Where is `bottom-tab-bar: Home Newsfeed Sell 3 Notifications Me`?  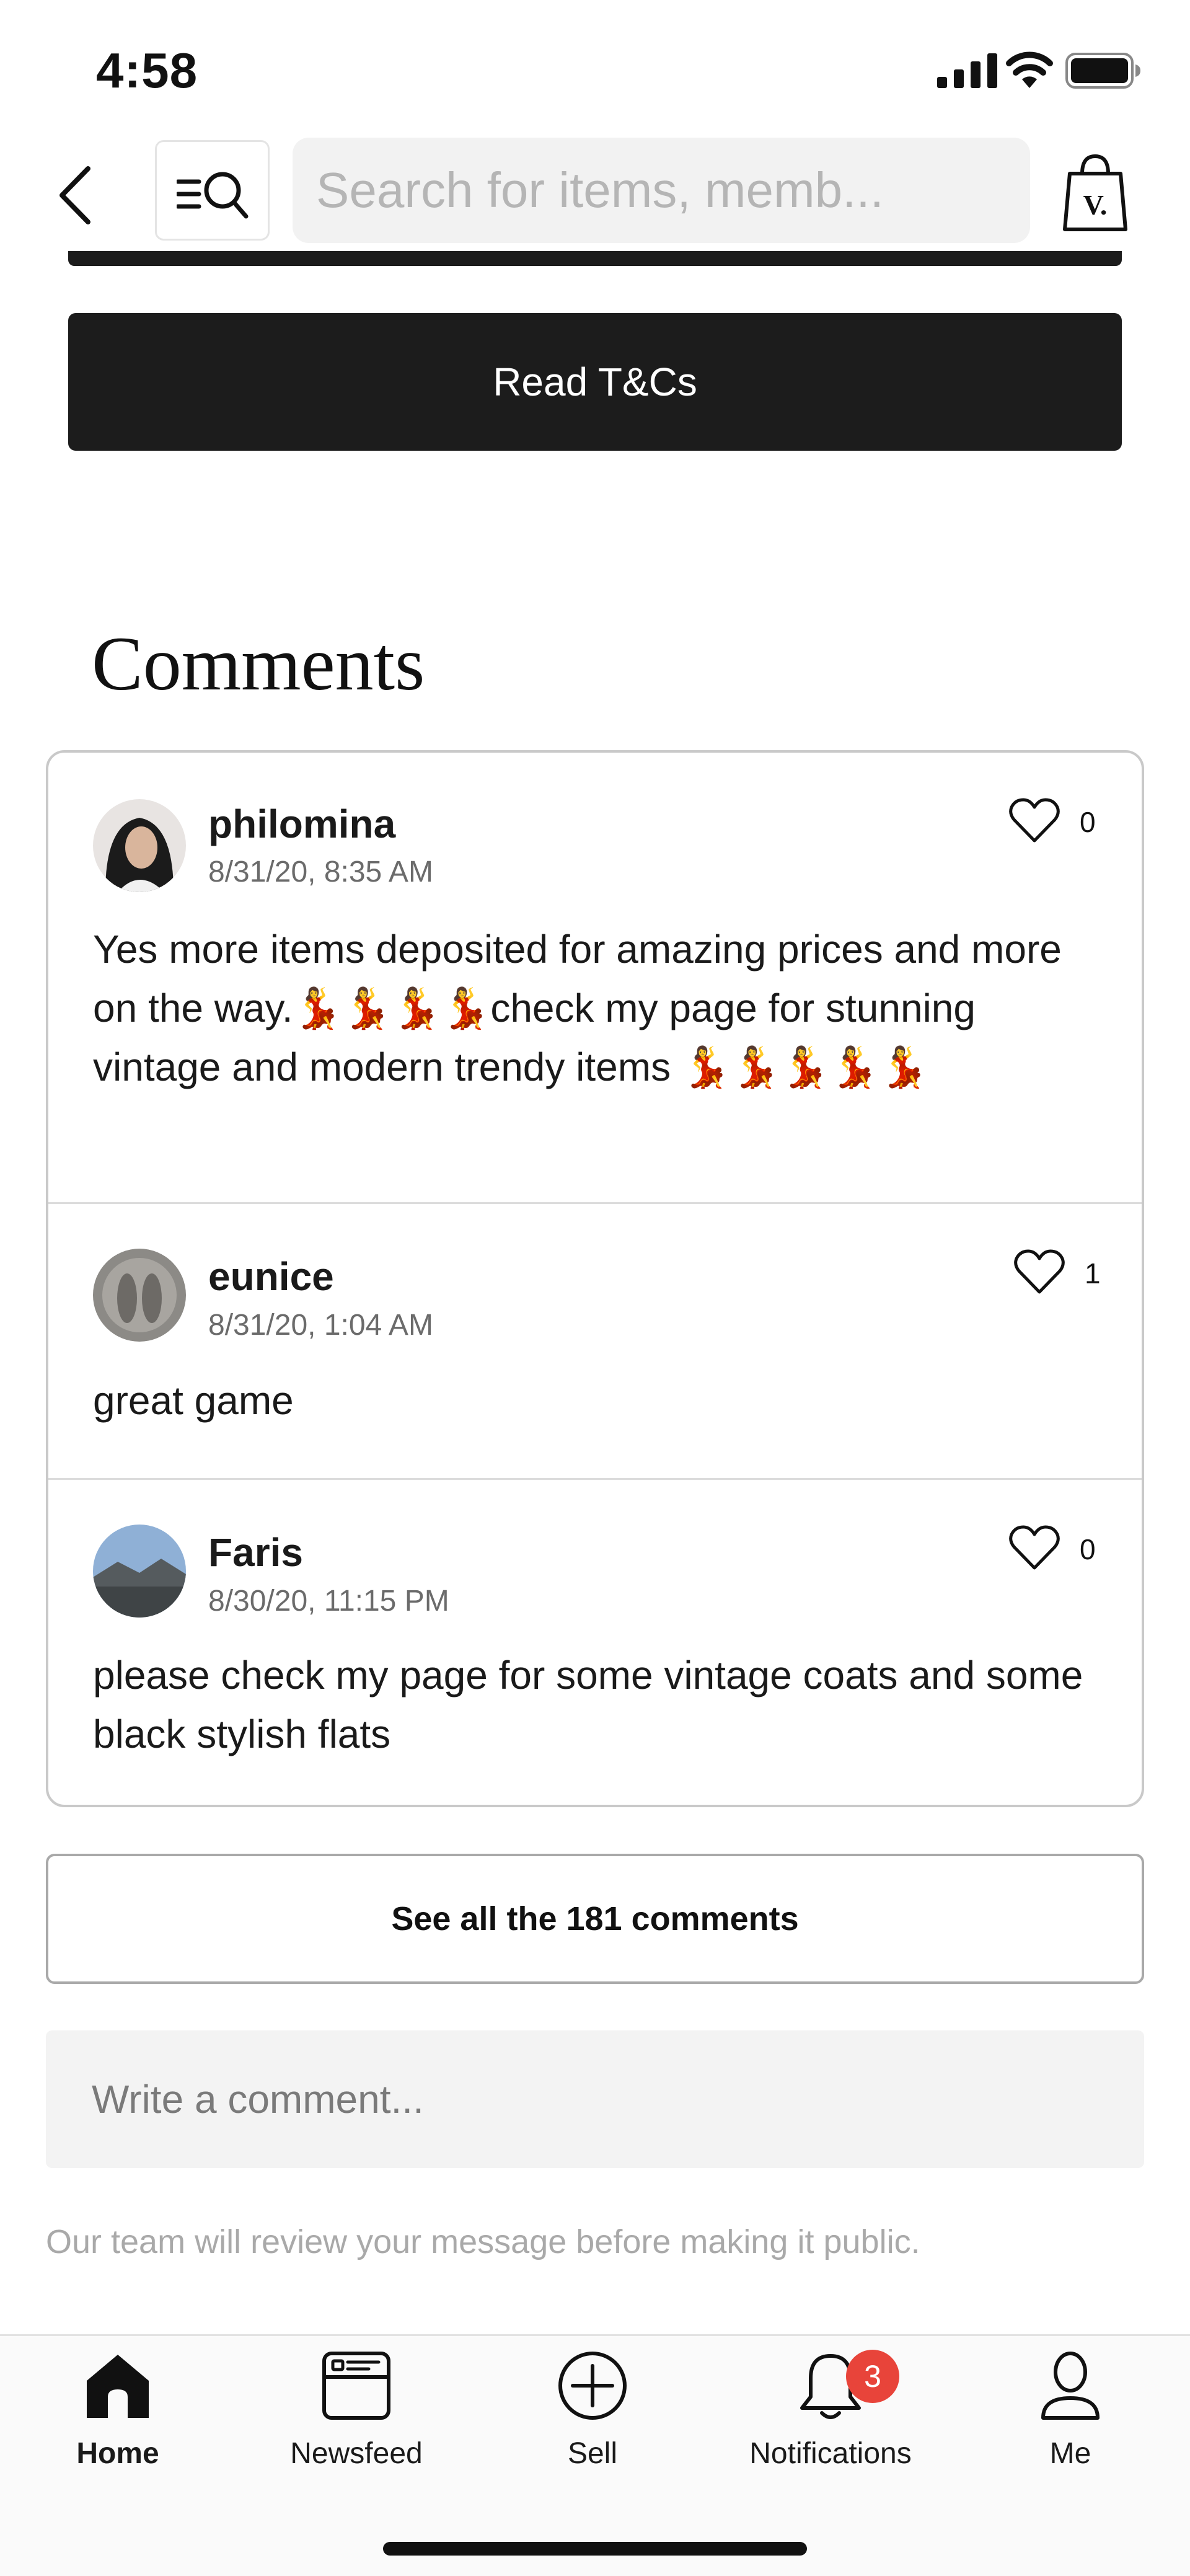 bottom-tab-bar: Home Newsfeed Sell 3 Notifications Me is located at coordinates (595, 2455).